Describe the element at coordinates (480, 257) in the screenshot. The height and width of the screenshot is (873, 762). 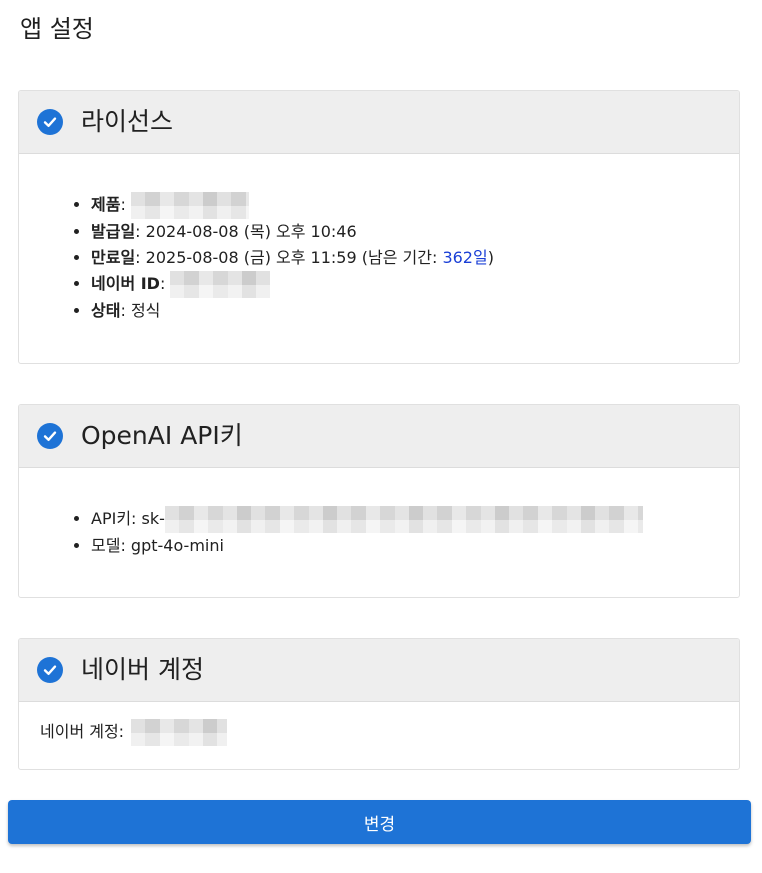
I see `remaining-days-unit: 일` at that location.